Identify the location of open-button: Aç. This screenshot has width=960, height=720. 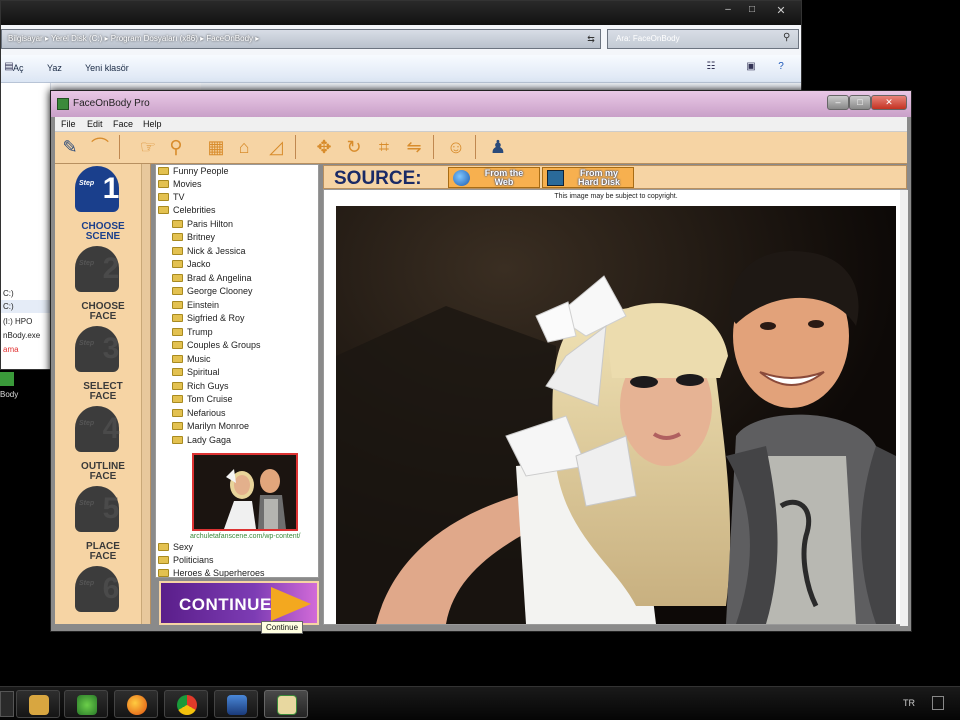
(18, 68).